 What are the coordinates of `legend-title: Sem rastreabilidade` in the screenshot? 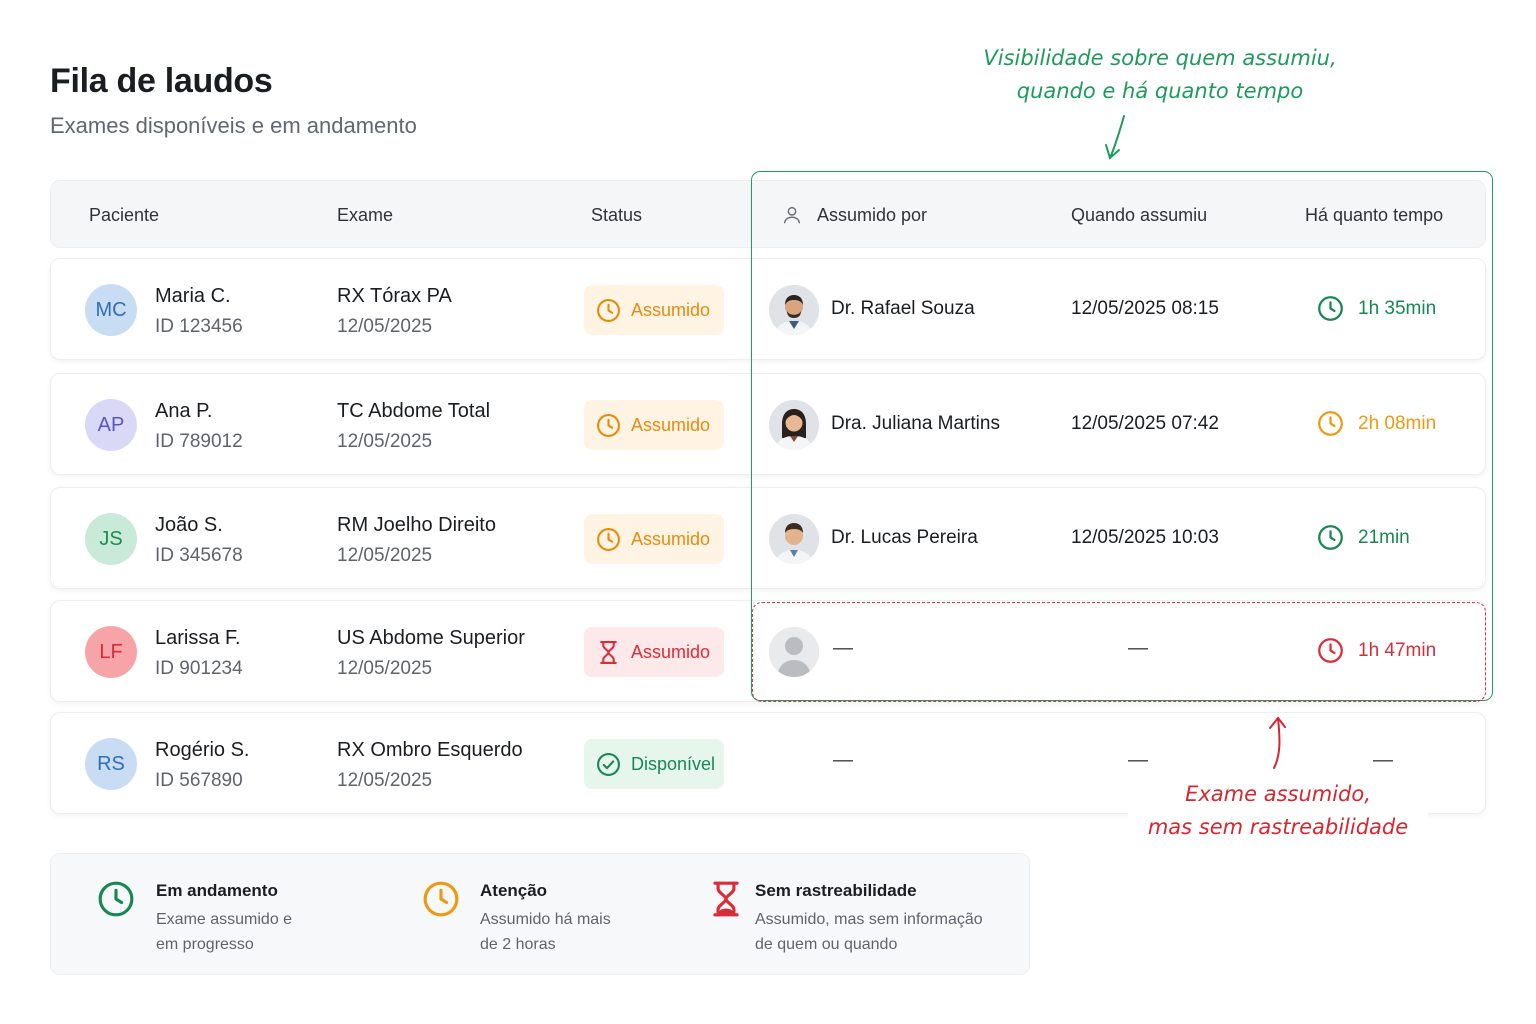 It's located at (836, 890).